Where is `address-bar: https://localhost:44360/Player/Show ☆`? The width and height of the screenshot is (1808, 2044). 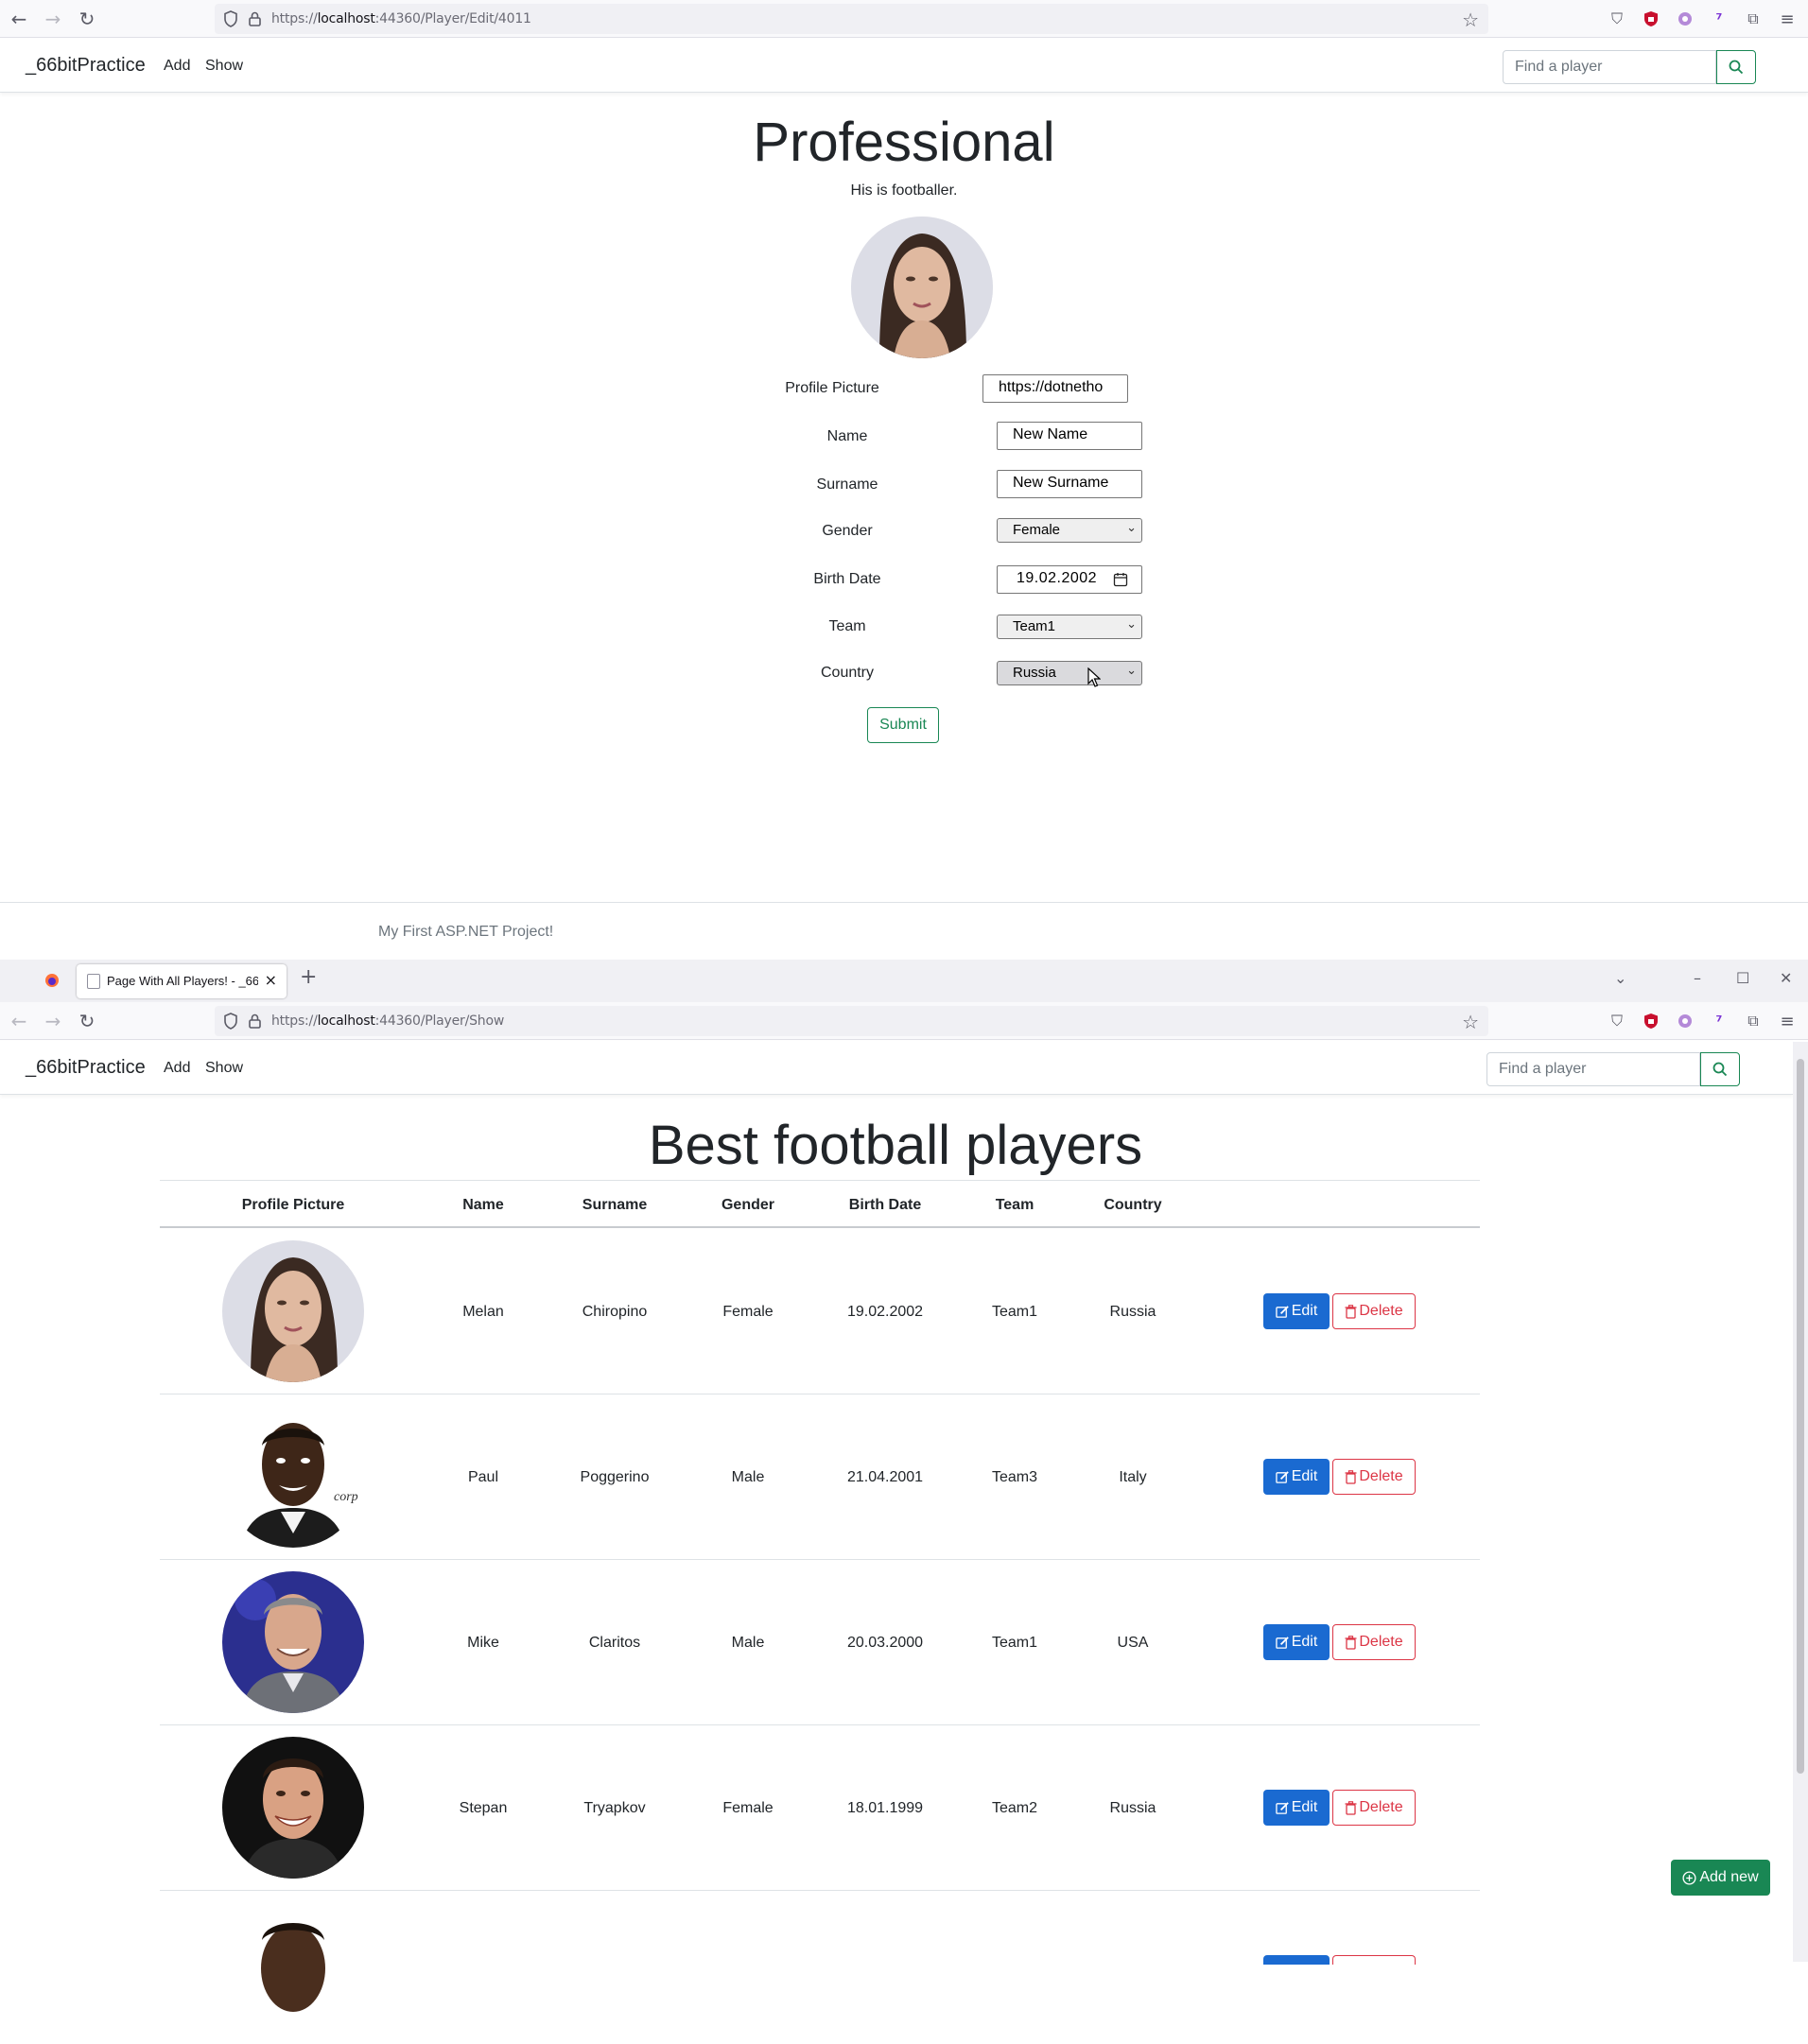
address-bar: https://localhost:44360/Player/Show ☆ is located at coordinates (851, 1021).